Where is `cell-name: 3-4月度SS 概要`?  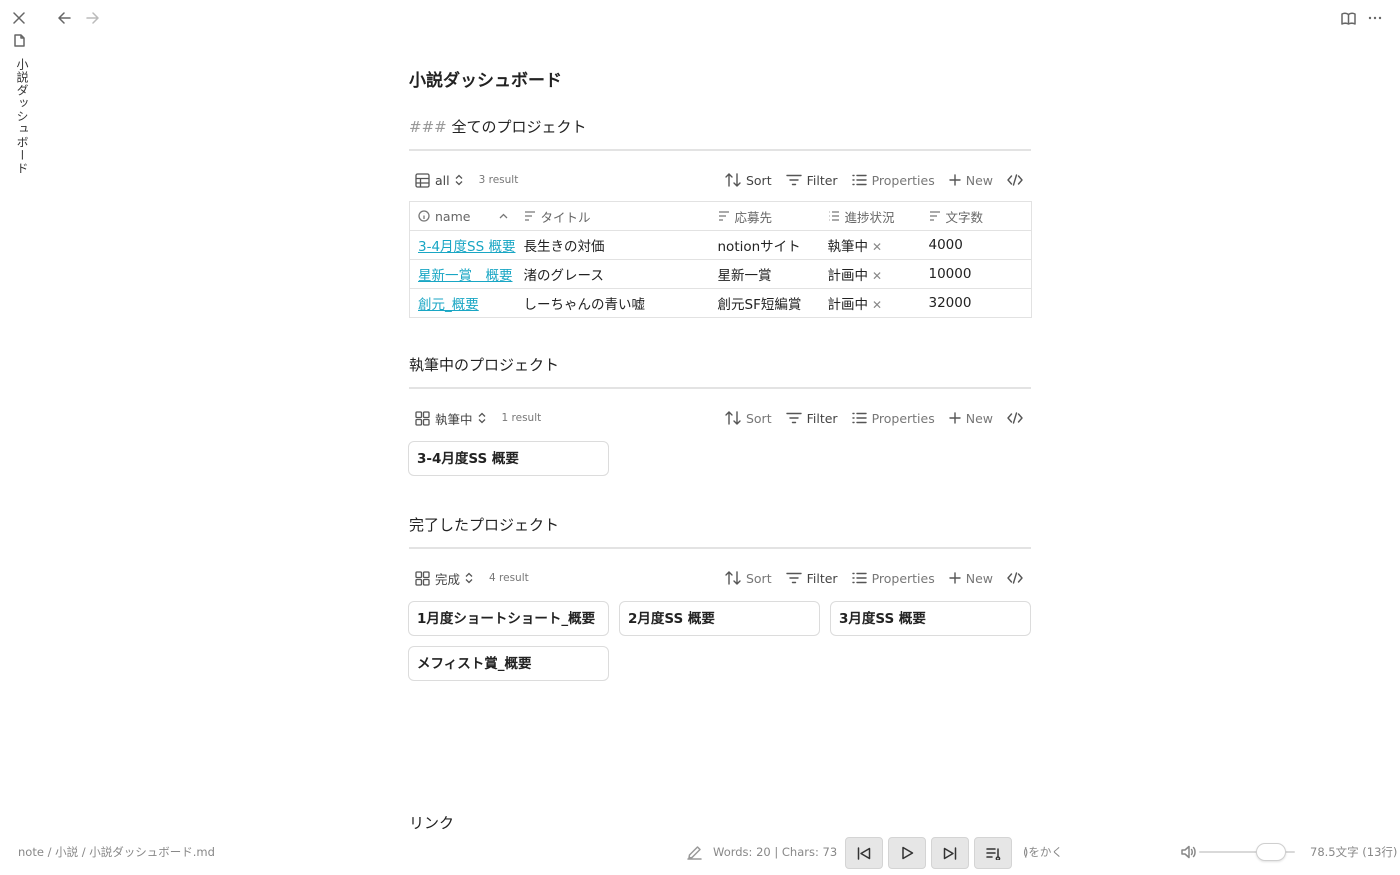 cell-name: 3-4月度SS 概要 is located at coordinates (462, 245).